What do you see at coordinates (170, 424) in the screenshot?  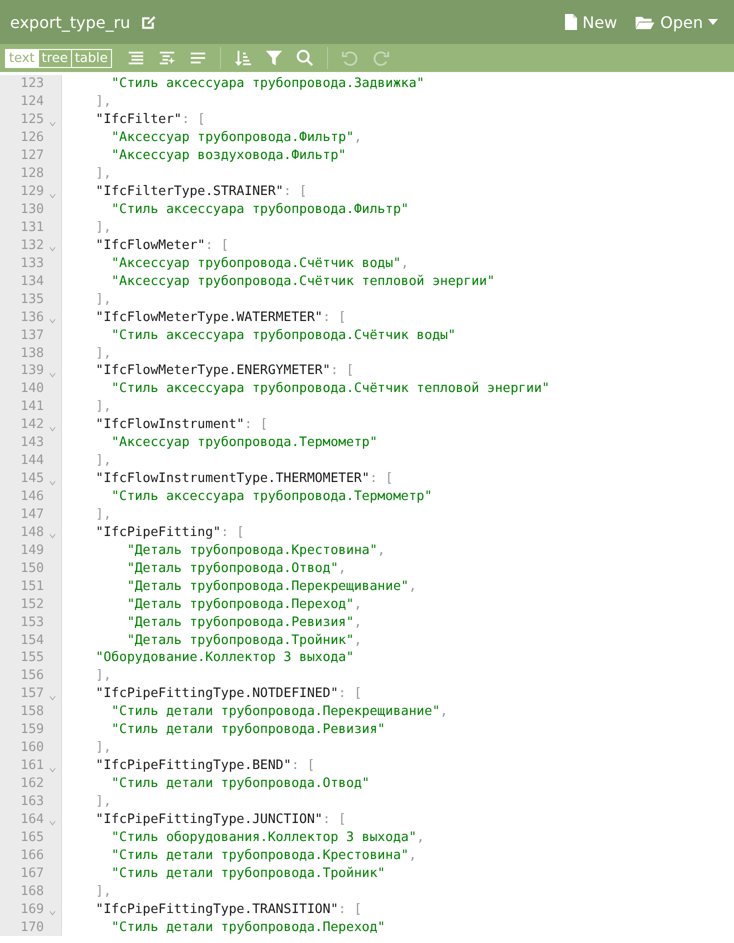 I see `json-key: "IfcFlowInstrument"` at bounding box center [170, 424].